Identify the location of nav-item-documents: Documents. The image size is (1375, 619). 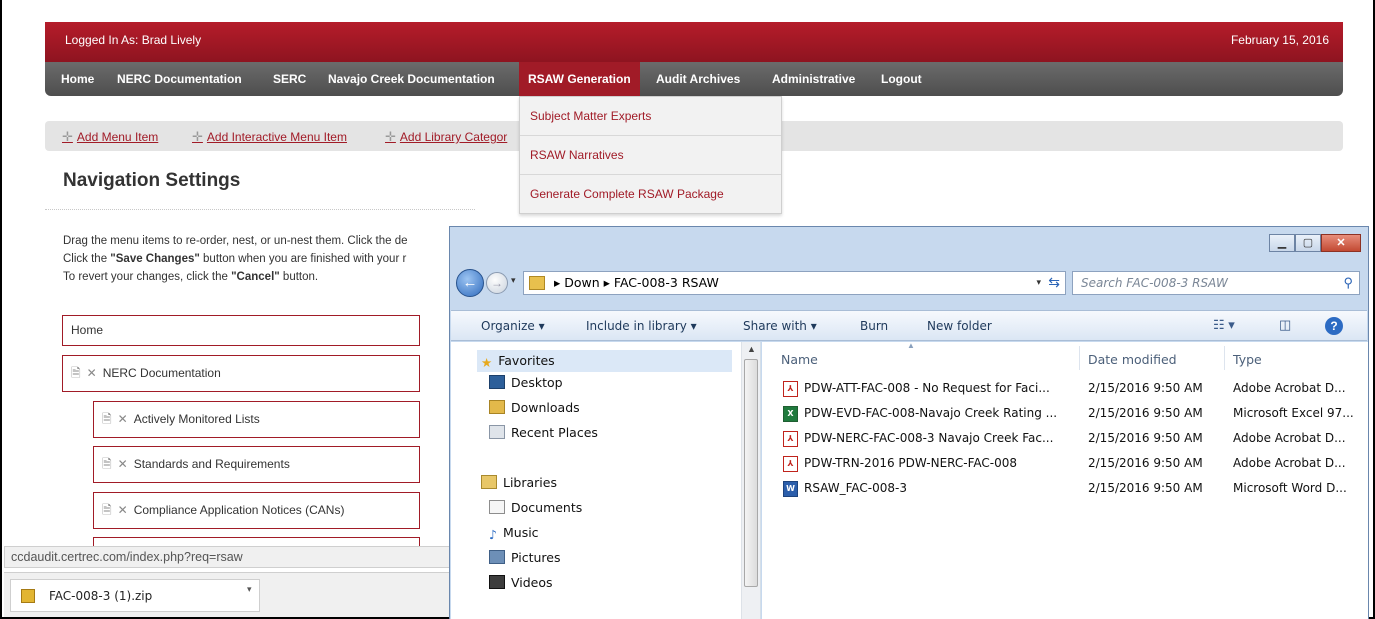
(535, 507).